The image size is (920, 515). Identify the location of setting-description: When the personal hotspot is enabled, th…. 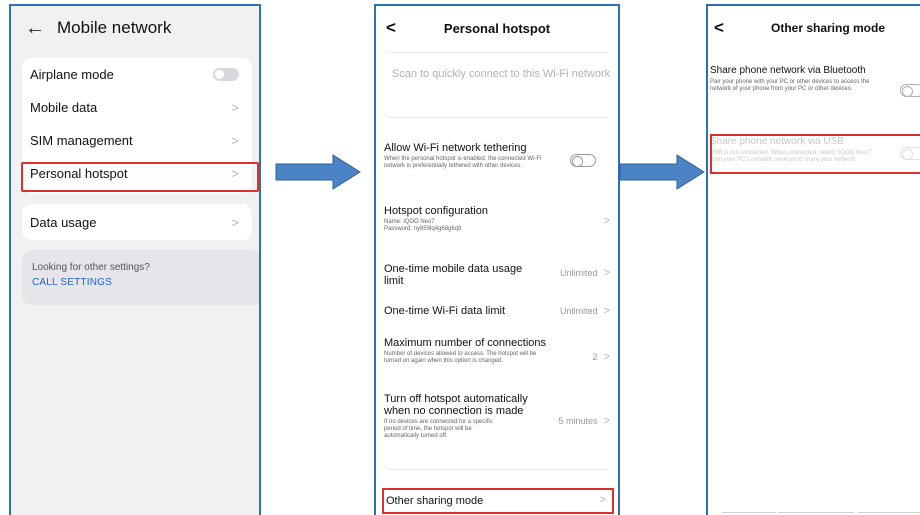
(463, 162).